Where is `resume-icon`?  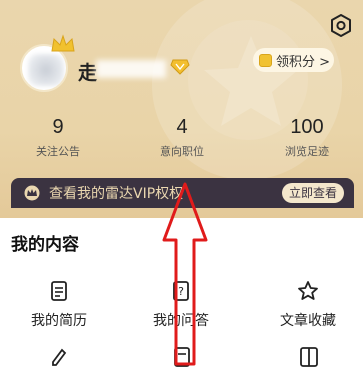 resume-icon is located at coordinates (59, 291).